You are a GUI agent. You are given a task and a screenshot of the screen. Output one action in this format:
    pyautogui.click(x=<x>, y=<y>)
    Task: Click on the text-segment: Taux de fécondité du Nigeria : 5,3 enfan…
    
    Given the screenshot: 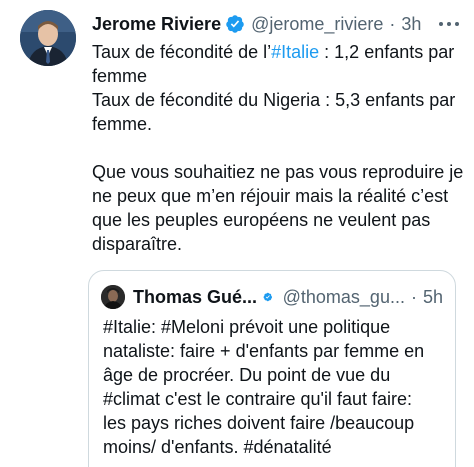 What is the action you would take?
    pyautogui.click(x=274, y=100)
    